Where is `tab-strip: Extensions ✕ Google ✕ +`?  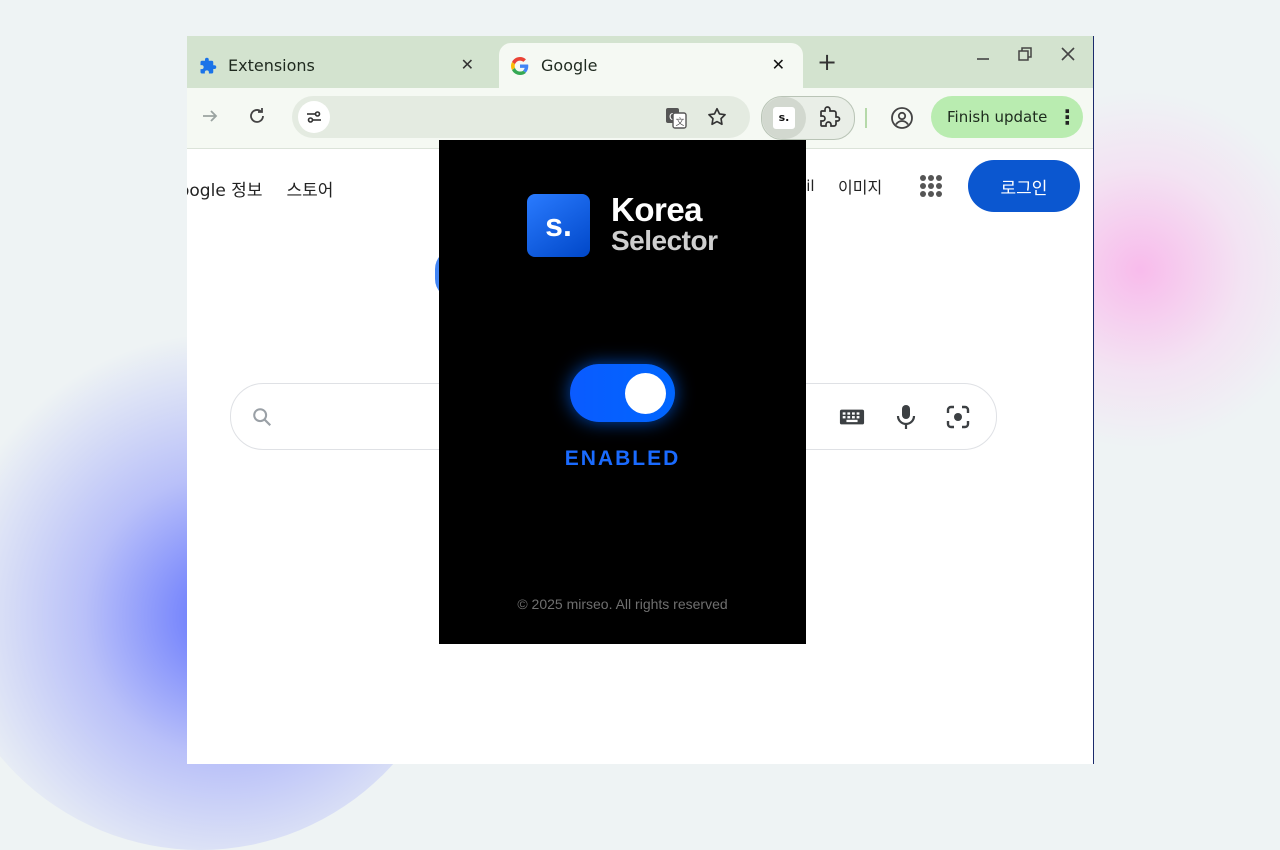 tab-strip: Extensions ✕ Google ✕ + is located at coordinates (640, 62).